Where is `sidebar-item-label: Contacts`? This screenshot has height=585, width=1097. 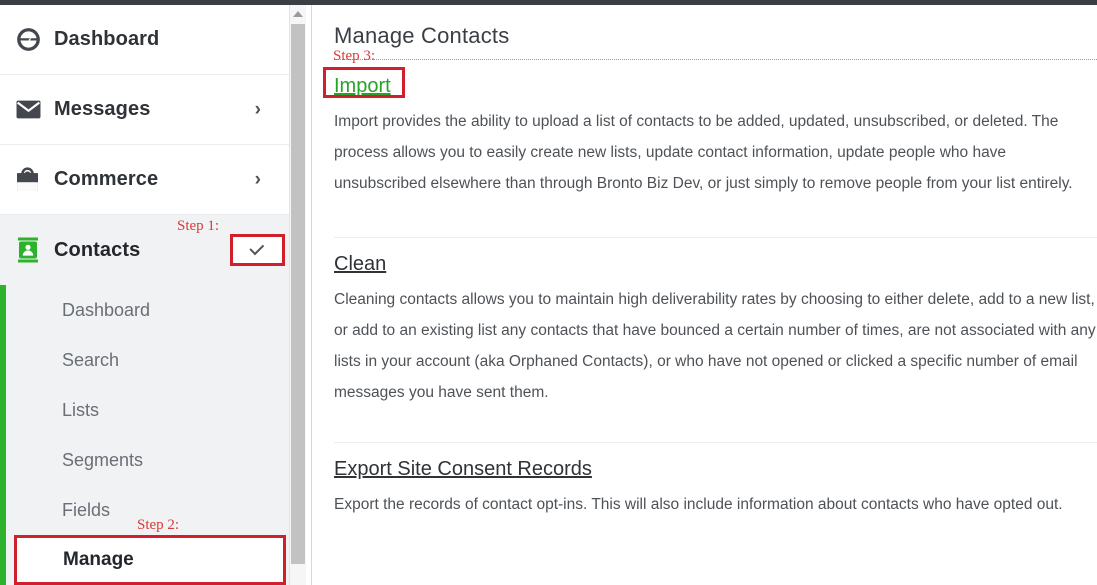 sidebar-item-label: Contacts is located at coordinates (97, 249).